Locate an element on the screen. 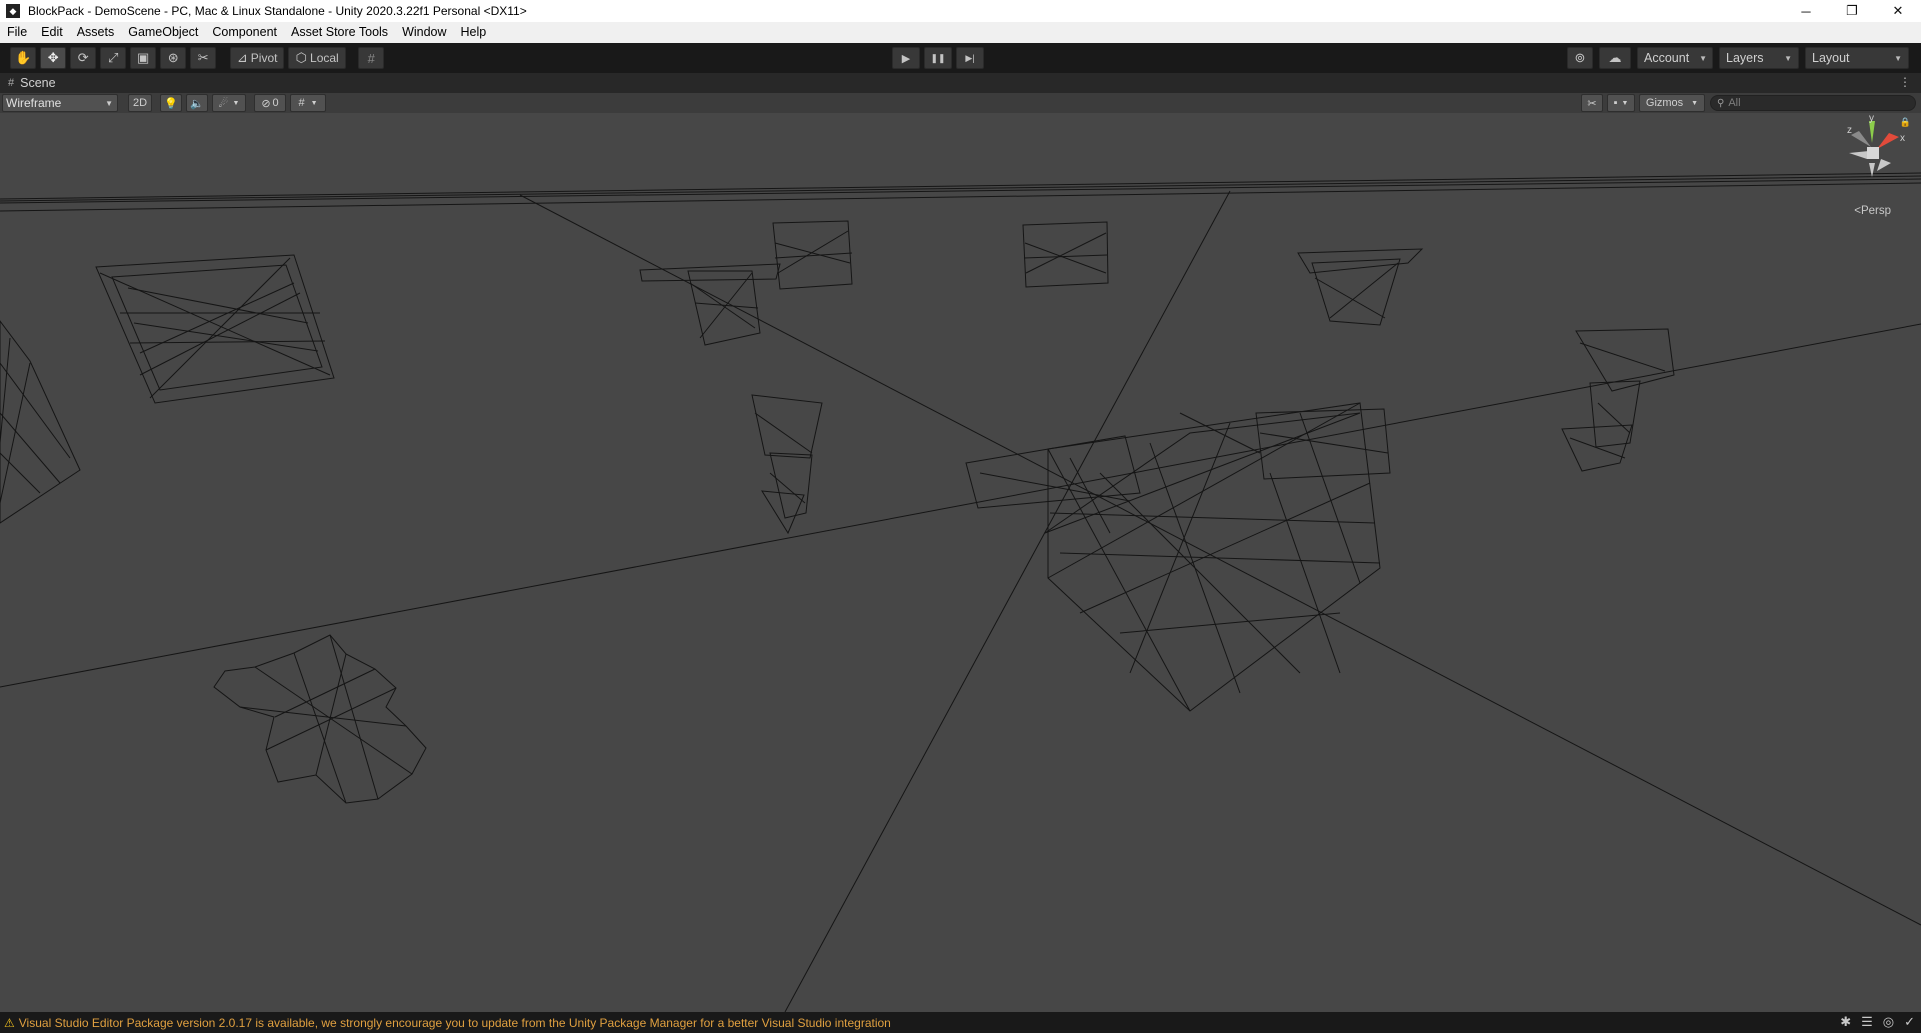 This screenshot has height=1033, width=1921. eye-slash-icon: ⊘ is located at coordinates (266, 103).